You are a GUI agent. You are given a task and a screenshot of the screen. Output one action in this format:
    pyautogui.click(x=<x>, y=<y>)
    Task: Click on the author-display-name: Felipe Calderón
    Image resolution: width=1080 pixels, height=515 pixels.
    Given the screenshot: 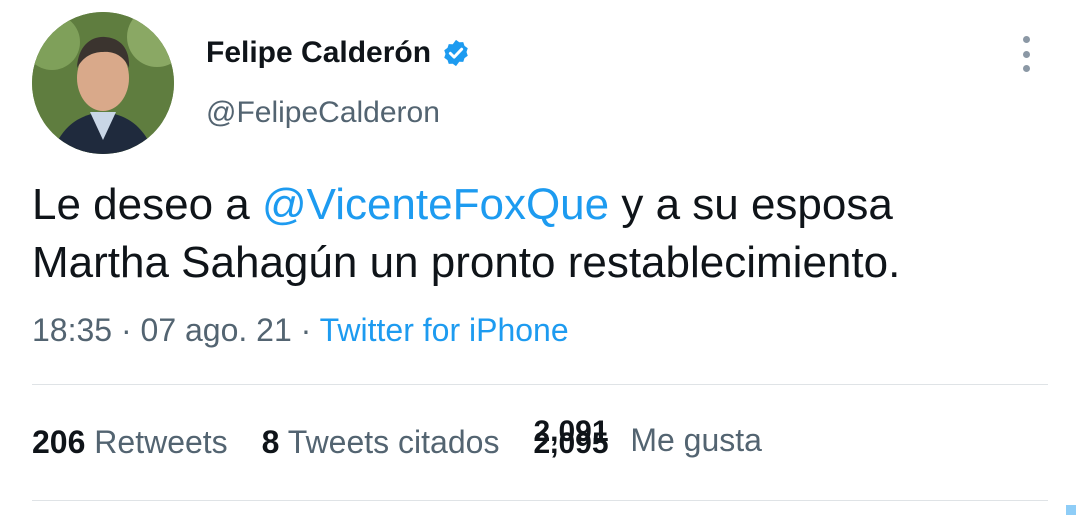 What is the action you would take?
    pyautogui.click(x=318, y=53)
    